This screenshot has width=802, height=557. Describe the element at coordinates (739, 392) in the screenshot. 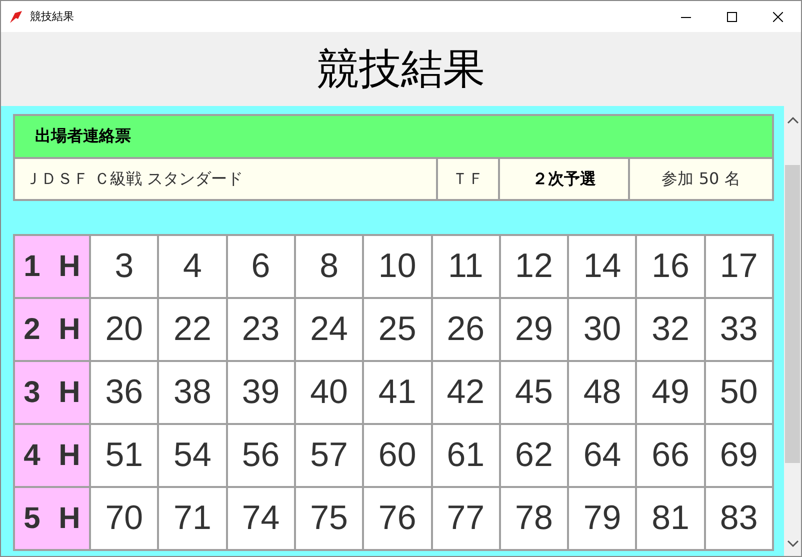

I see `number-cell: 50` at that location.